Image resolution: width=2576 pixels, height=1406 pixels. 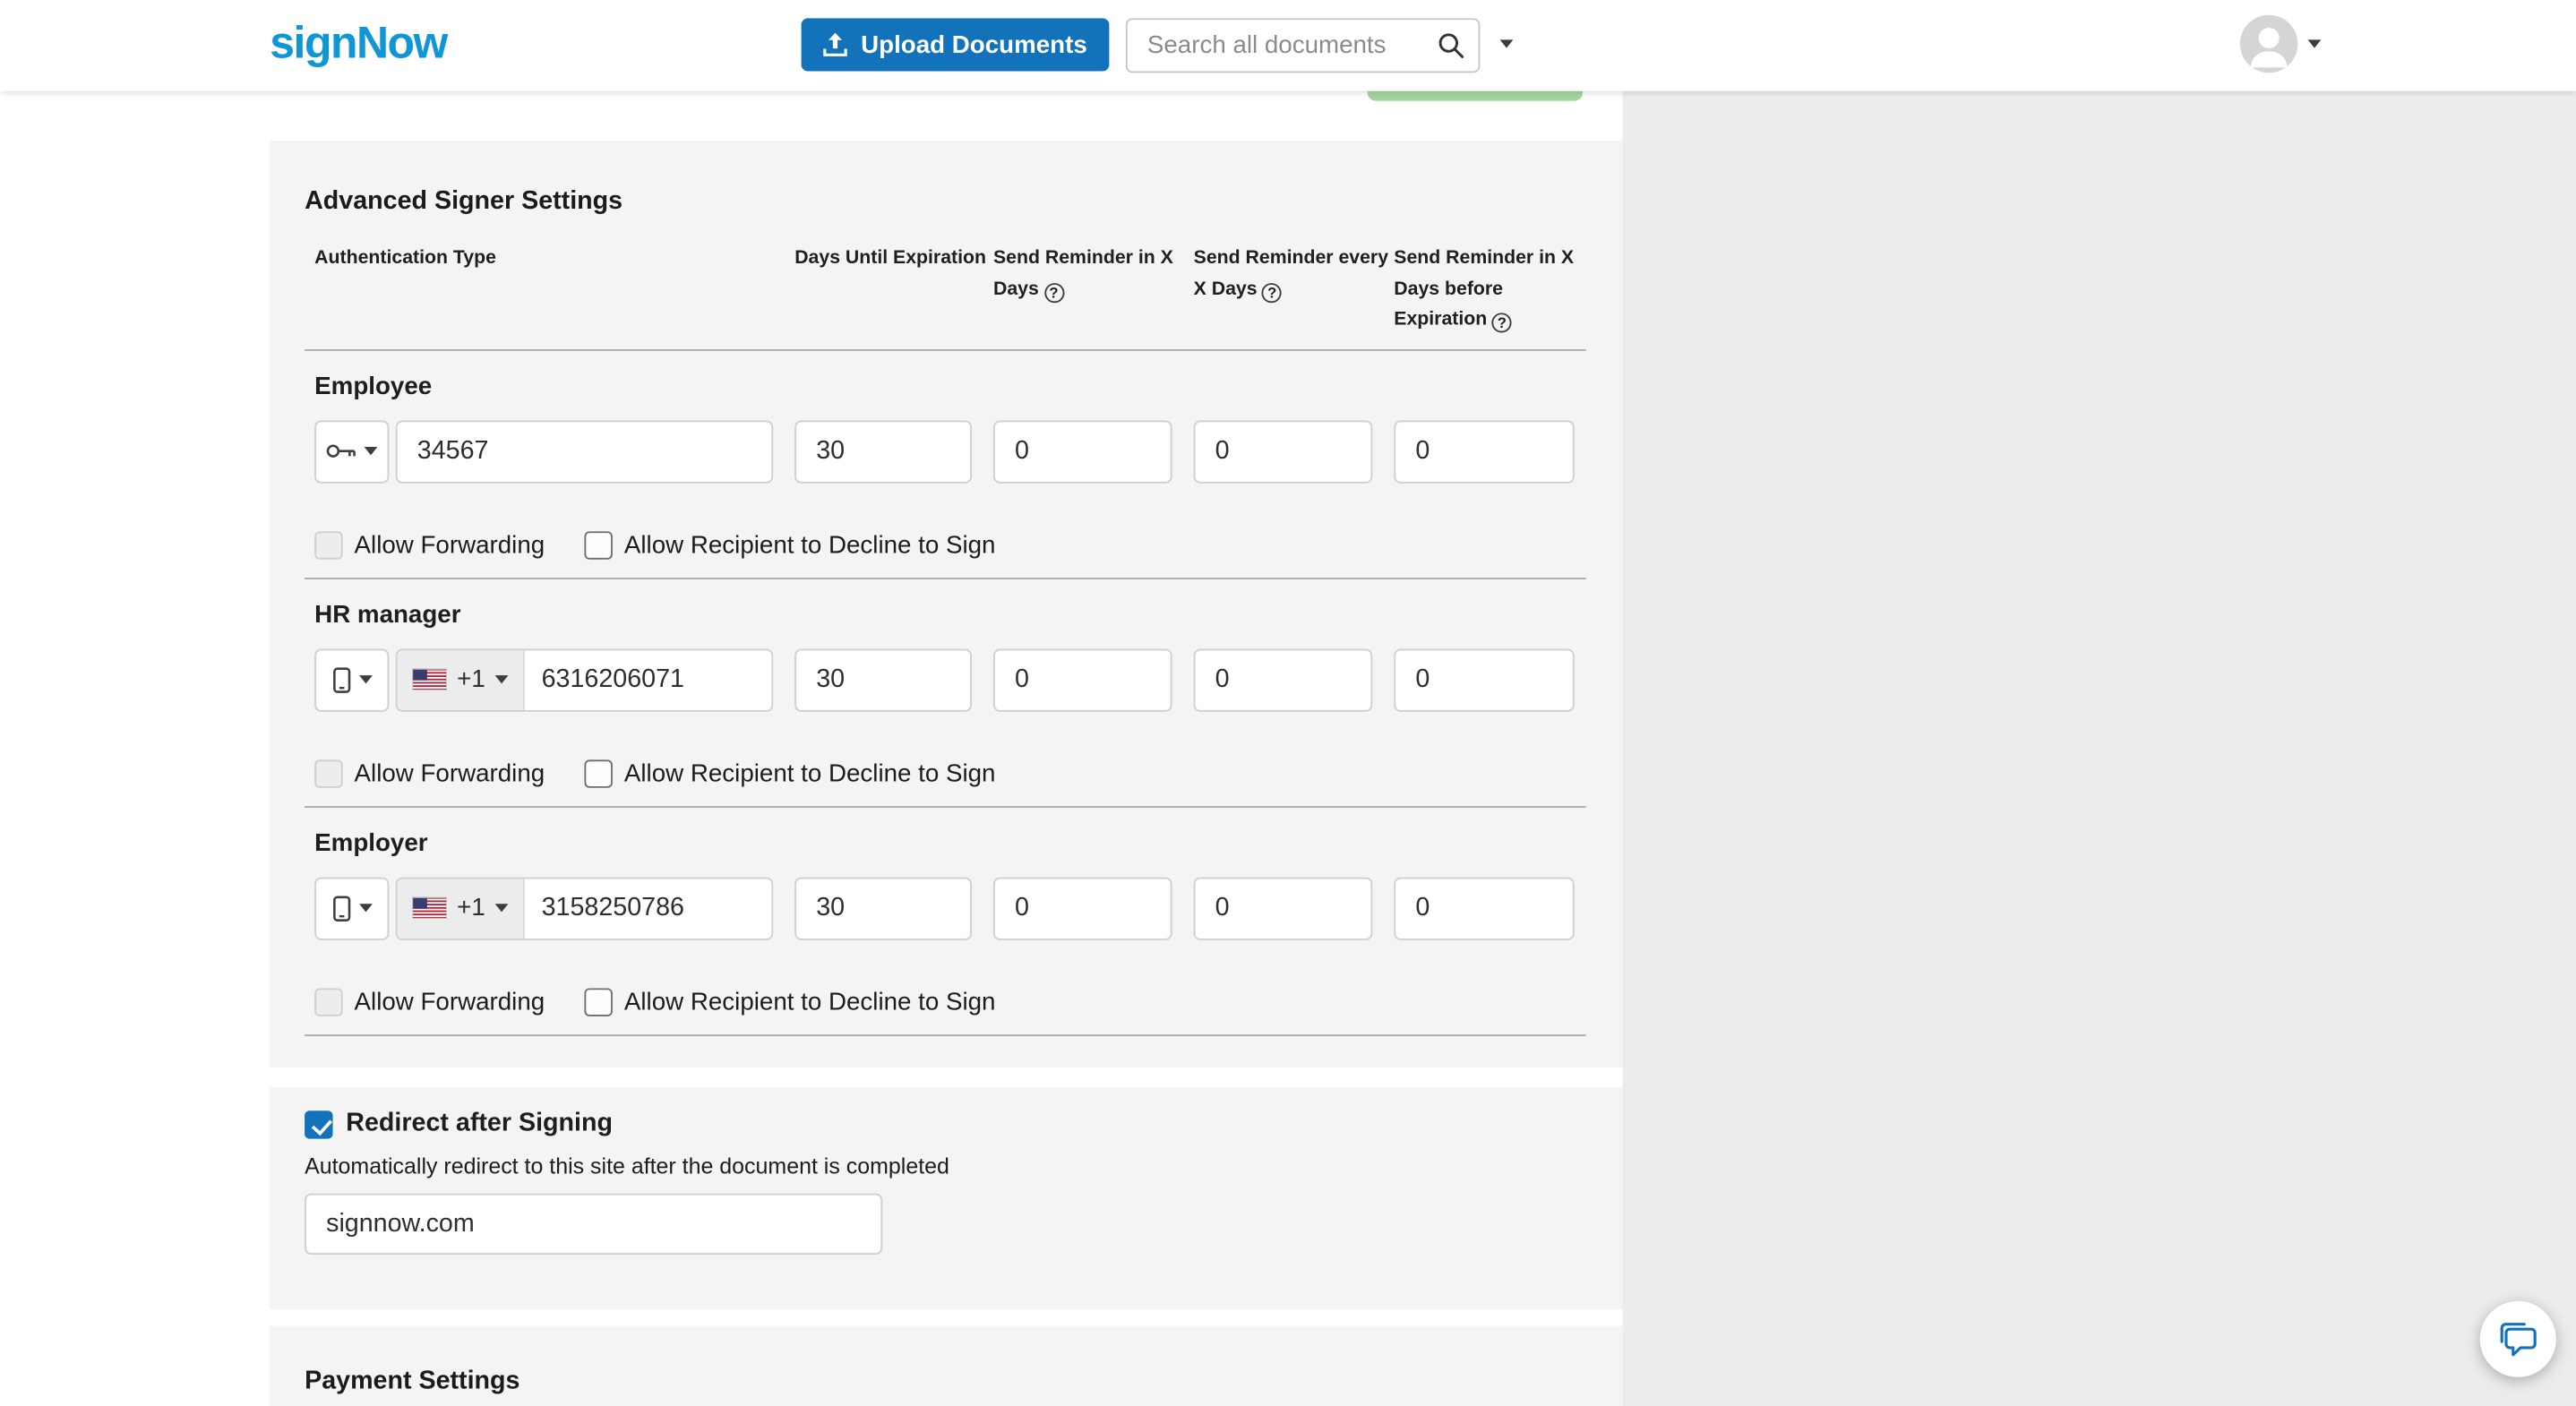 What do you see at coordinates (319, 1124) in the screenshot?
I see `redirect-after-signing-checkbox` at bounding box center [319, 1124].